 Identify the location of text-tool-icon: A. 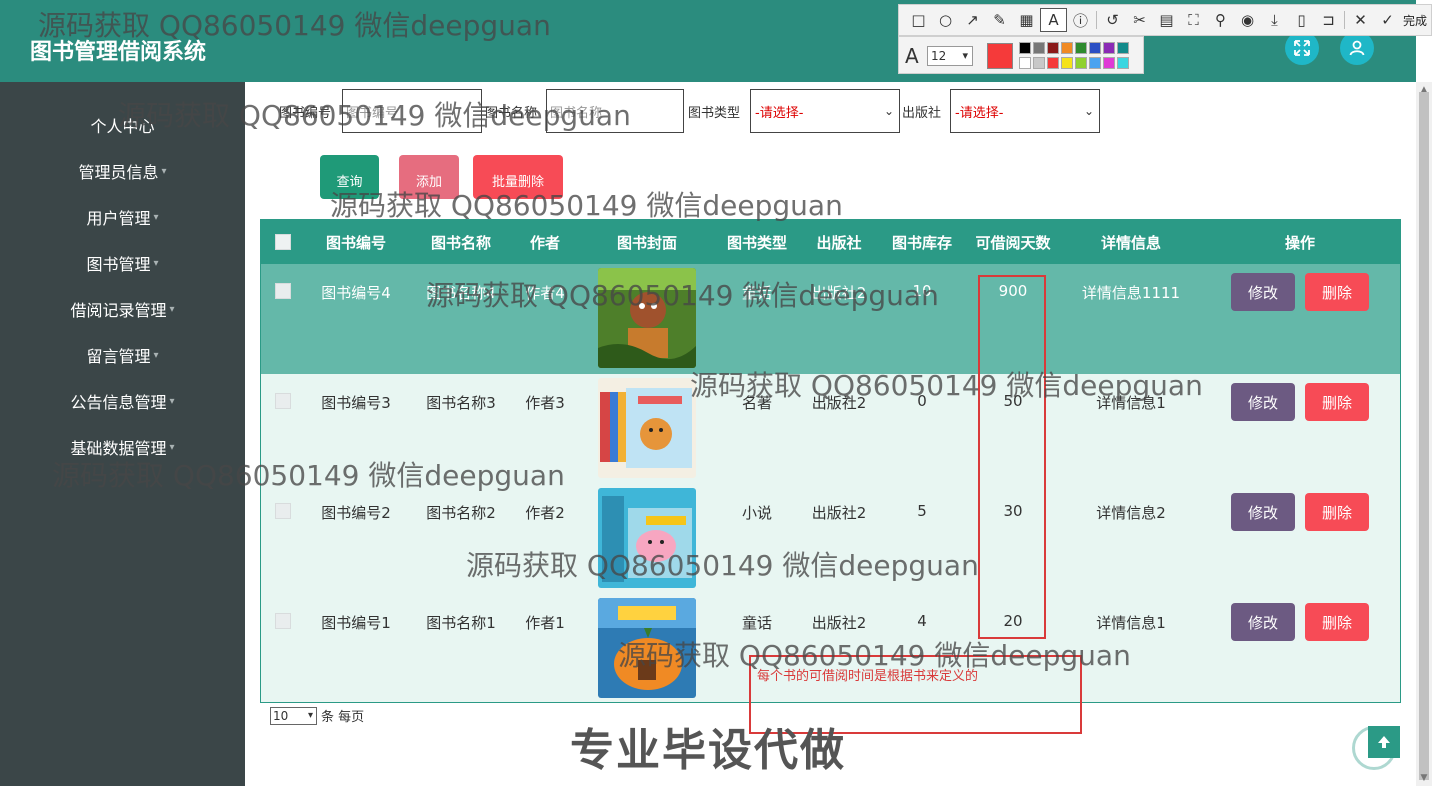
(1053, 20).